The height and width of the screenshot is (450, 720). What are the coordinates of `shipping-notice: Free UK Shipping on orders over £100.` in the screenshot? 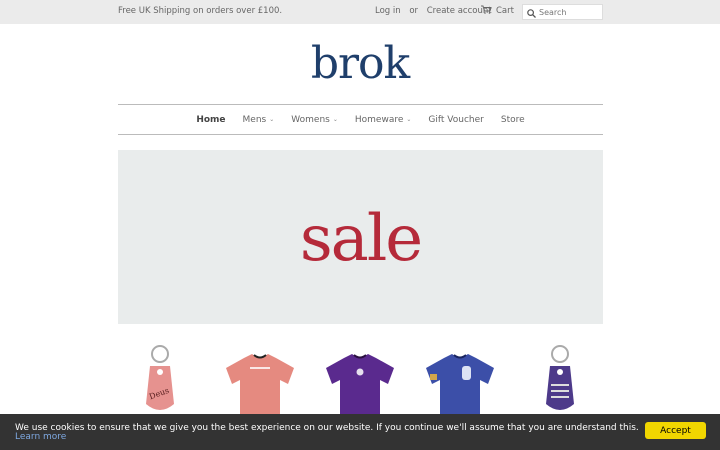 It's located at (200, 11).